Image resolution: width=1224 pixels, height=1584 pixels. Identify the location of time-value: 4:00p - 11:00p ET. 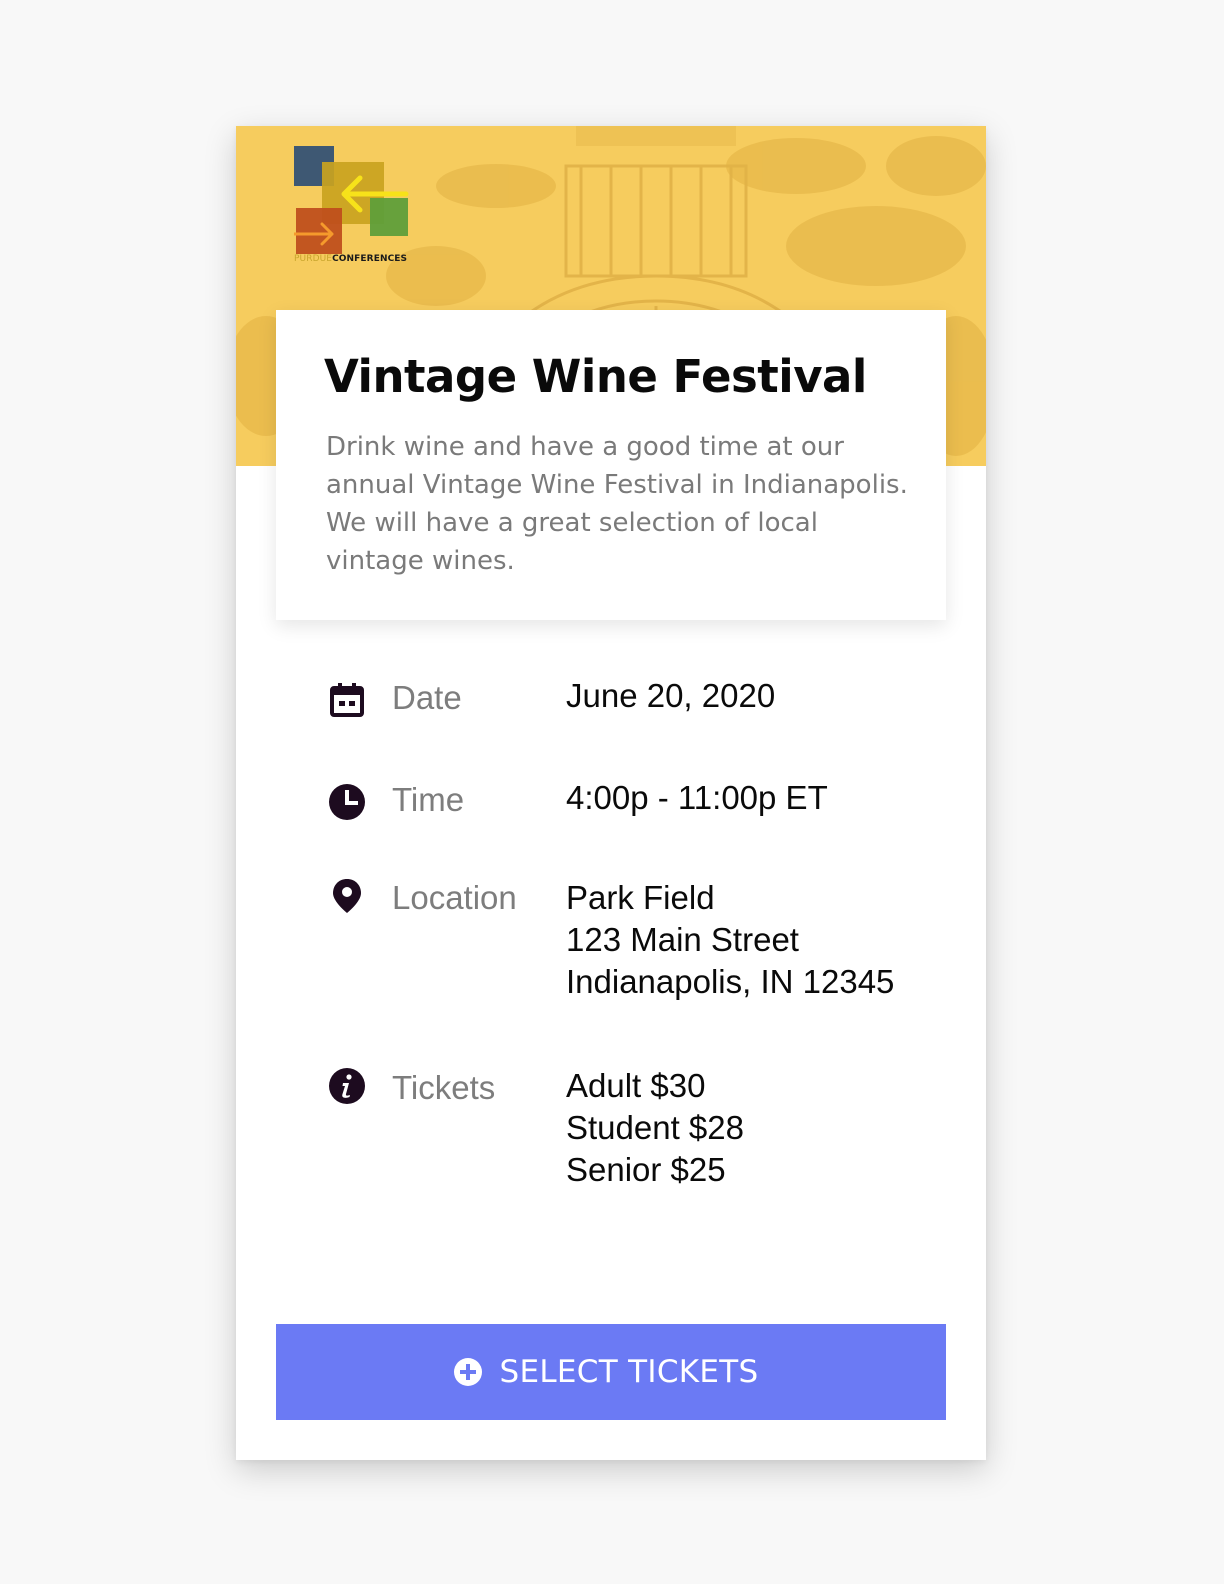
(697, 797).